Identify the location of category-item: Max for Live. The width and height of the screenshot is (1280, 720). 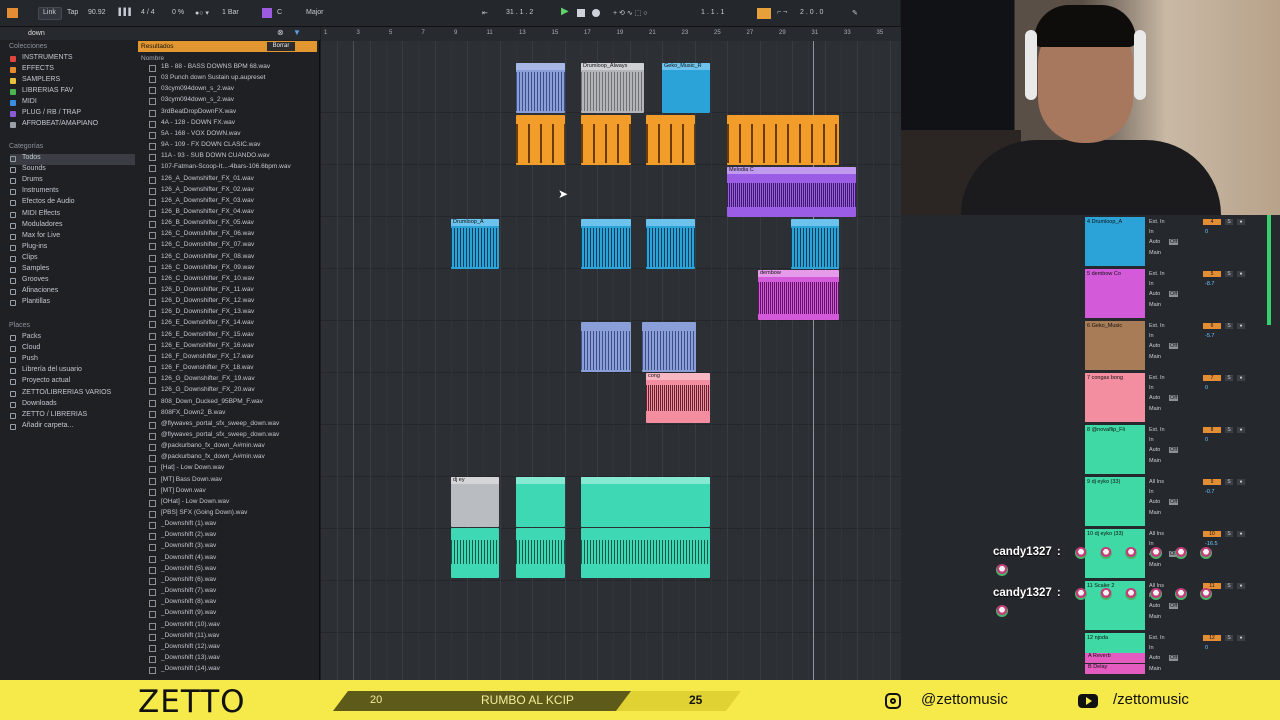
(72, 237).